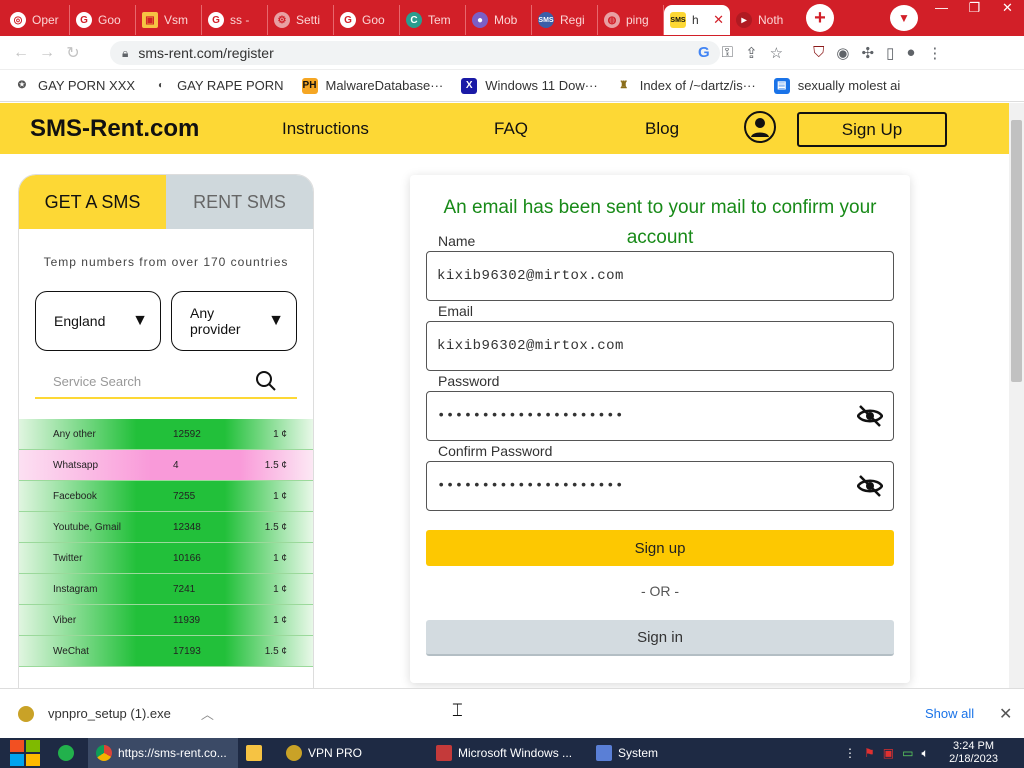 The width and height of the screenshot is (1024, 768). I want to click on service-row: Any other 12592 1 ¢, so click(166, 434).